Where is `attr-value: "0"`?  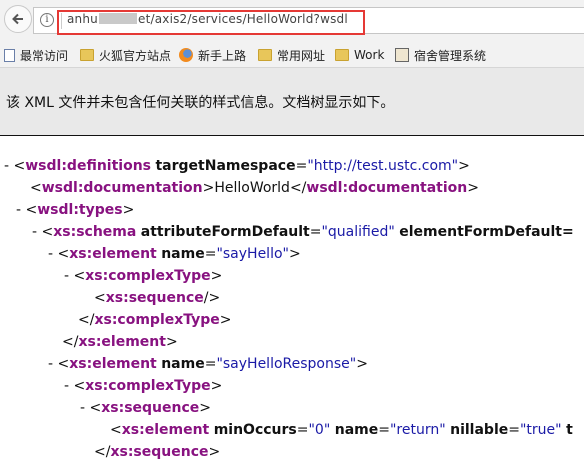
attr-value: "0" is located at coordinates (319, 430).